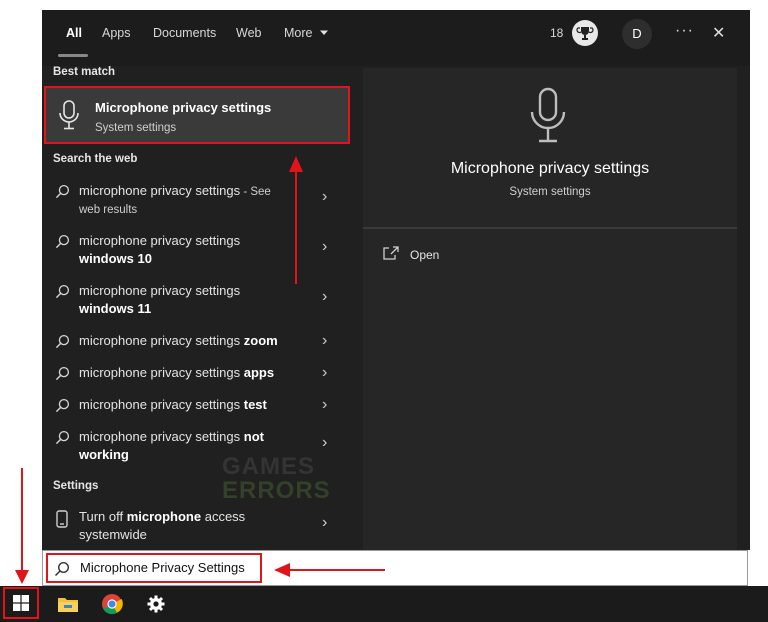  What do you see at coordinates (183, 107) in the screenshot?
I see `best-match-title: Microphone privacy settings` at bounding box center [183, 107].